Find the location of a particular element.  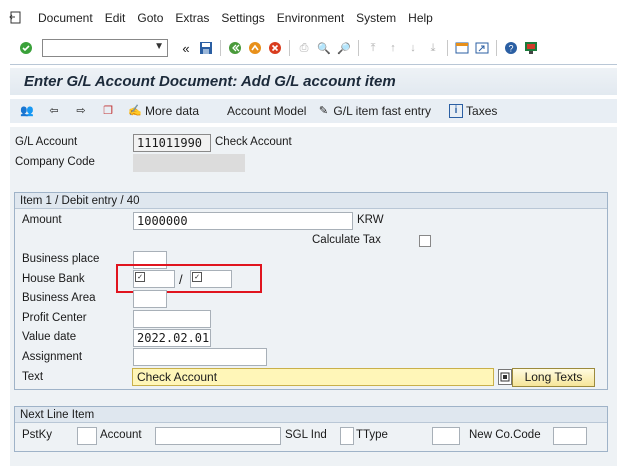

next-item-icon: ⇨ is located at coordinates (82, 111).